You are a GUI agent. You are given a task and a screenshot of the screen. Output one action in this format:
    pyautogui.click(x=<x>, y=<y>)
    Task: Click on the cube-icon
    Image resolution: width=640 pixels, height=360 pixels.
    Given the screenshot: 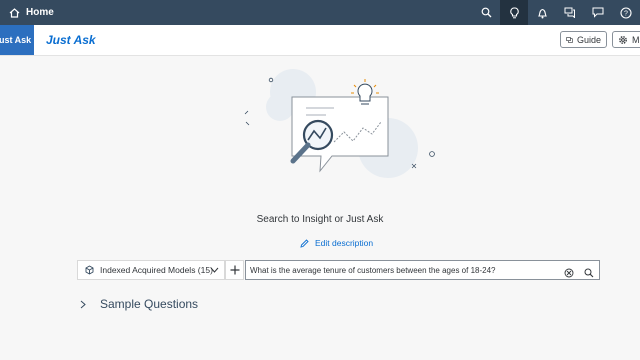 What is the action you would take?
    pyautogui.click(x=89, y=270)
    